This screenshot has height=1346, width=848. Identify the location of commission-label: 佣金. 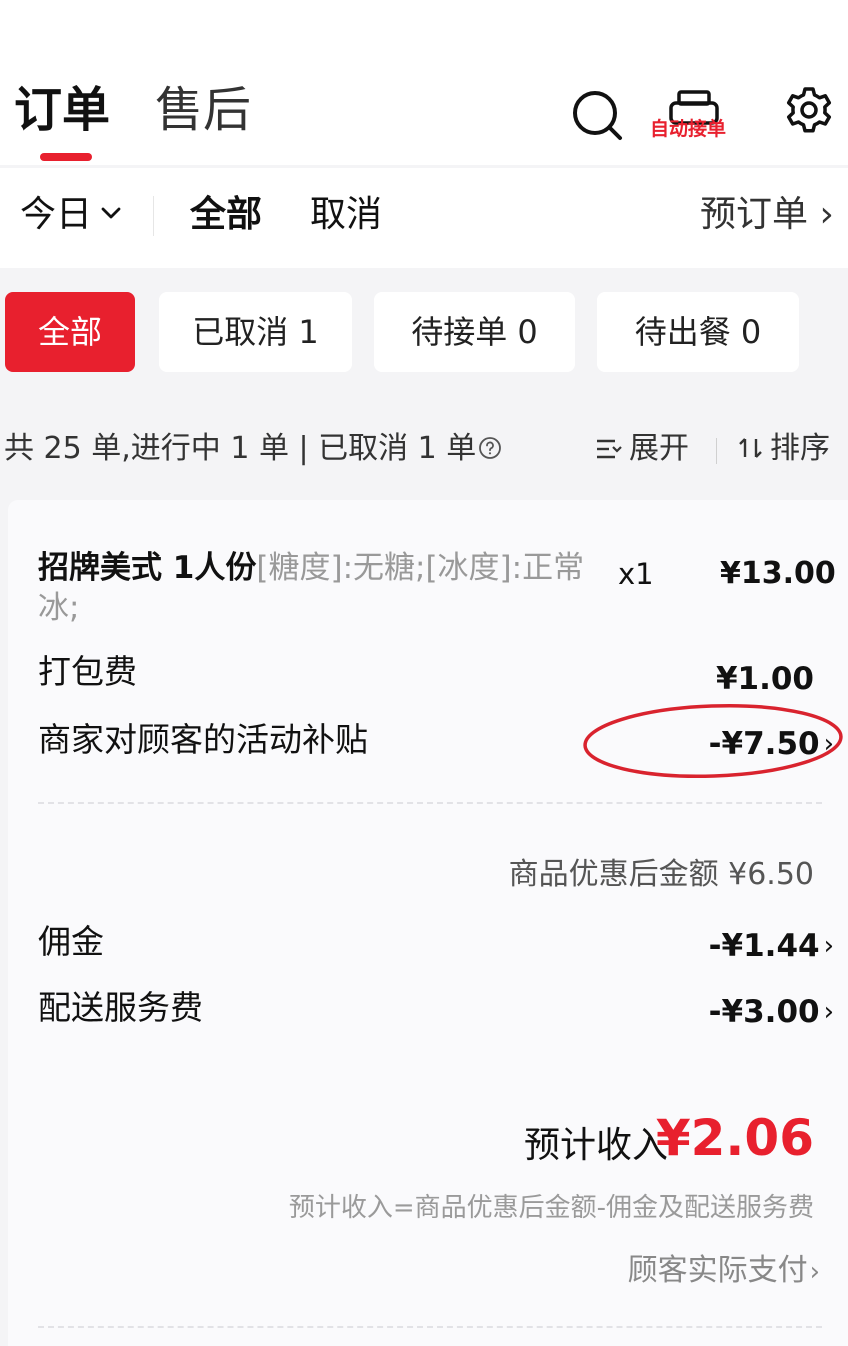
(71, 941).